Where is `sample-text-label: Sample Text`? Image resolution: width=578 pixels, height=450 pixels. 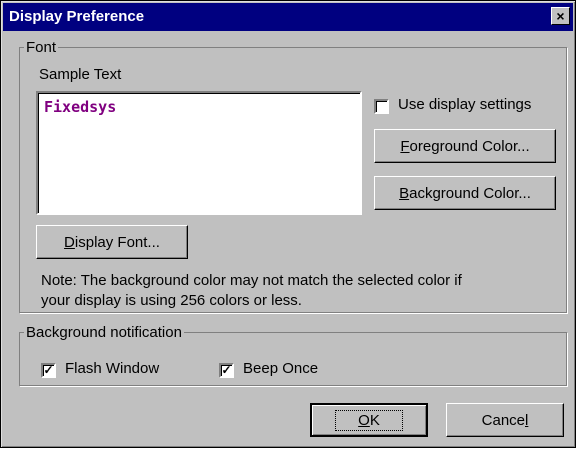 sample-text-label: Sample Text is located at coordinates (80, 74).